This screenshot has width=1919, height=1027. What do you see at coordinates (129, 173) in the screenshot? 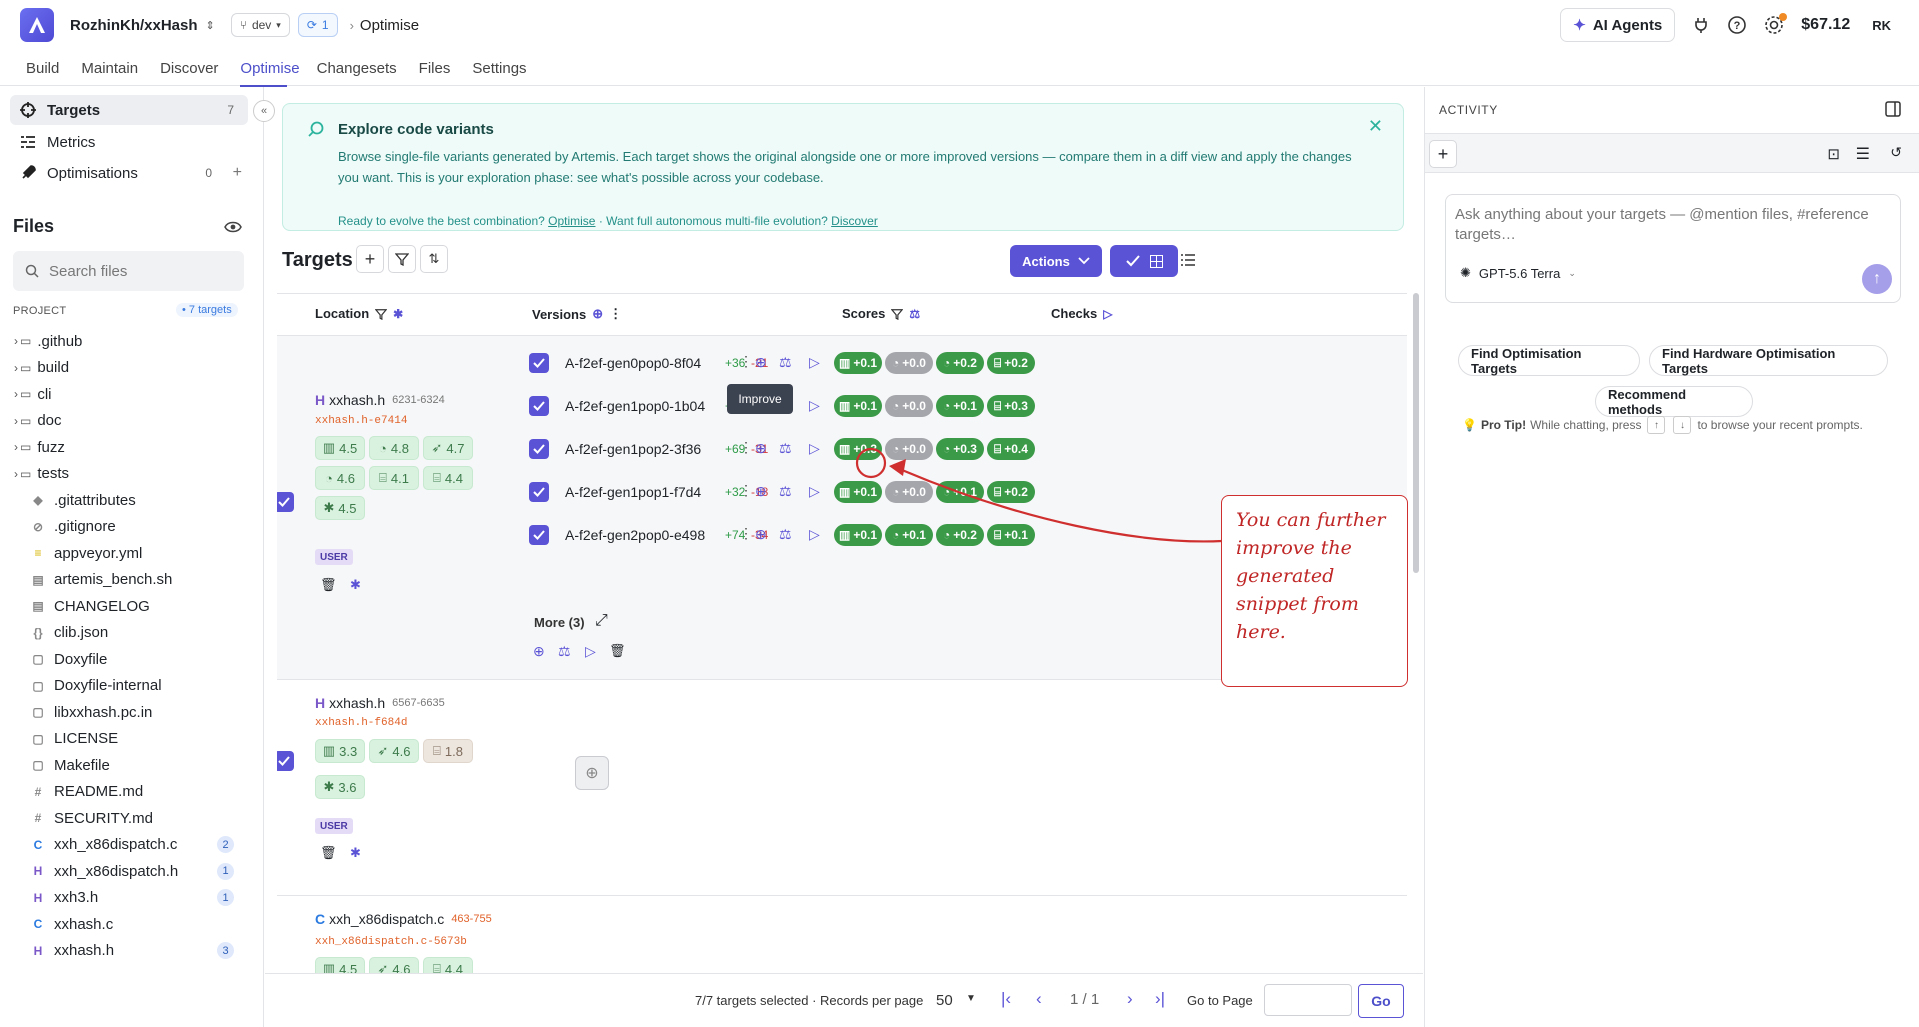
I see `sidebar-item-optimisations: Optimisations 0 +` at bounding box center [129, 173].